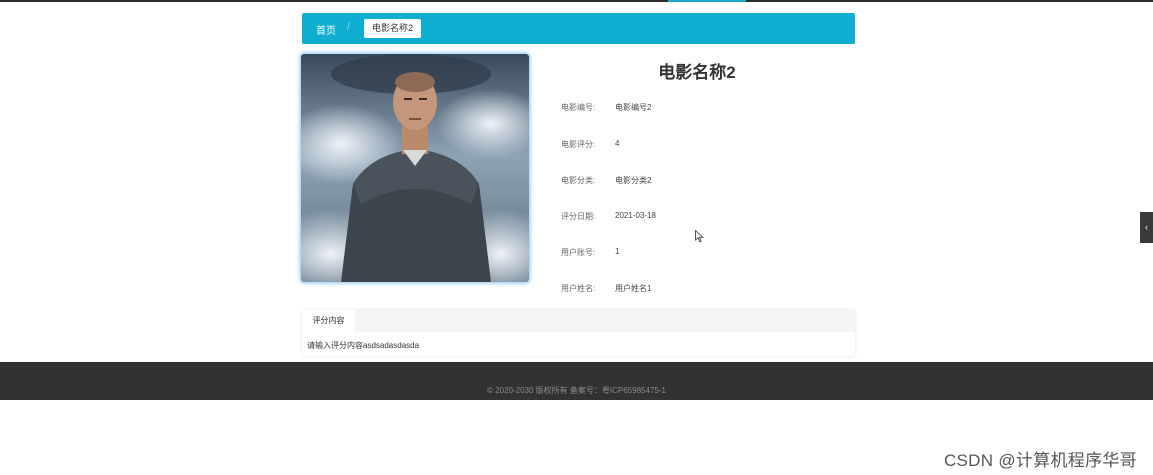  I want to click on mouse-pointer-icon, so click(699, 238).